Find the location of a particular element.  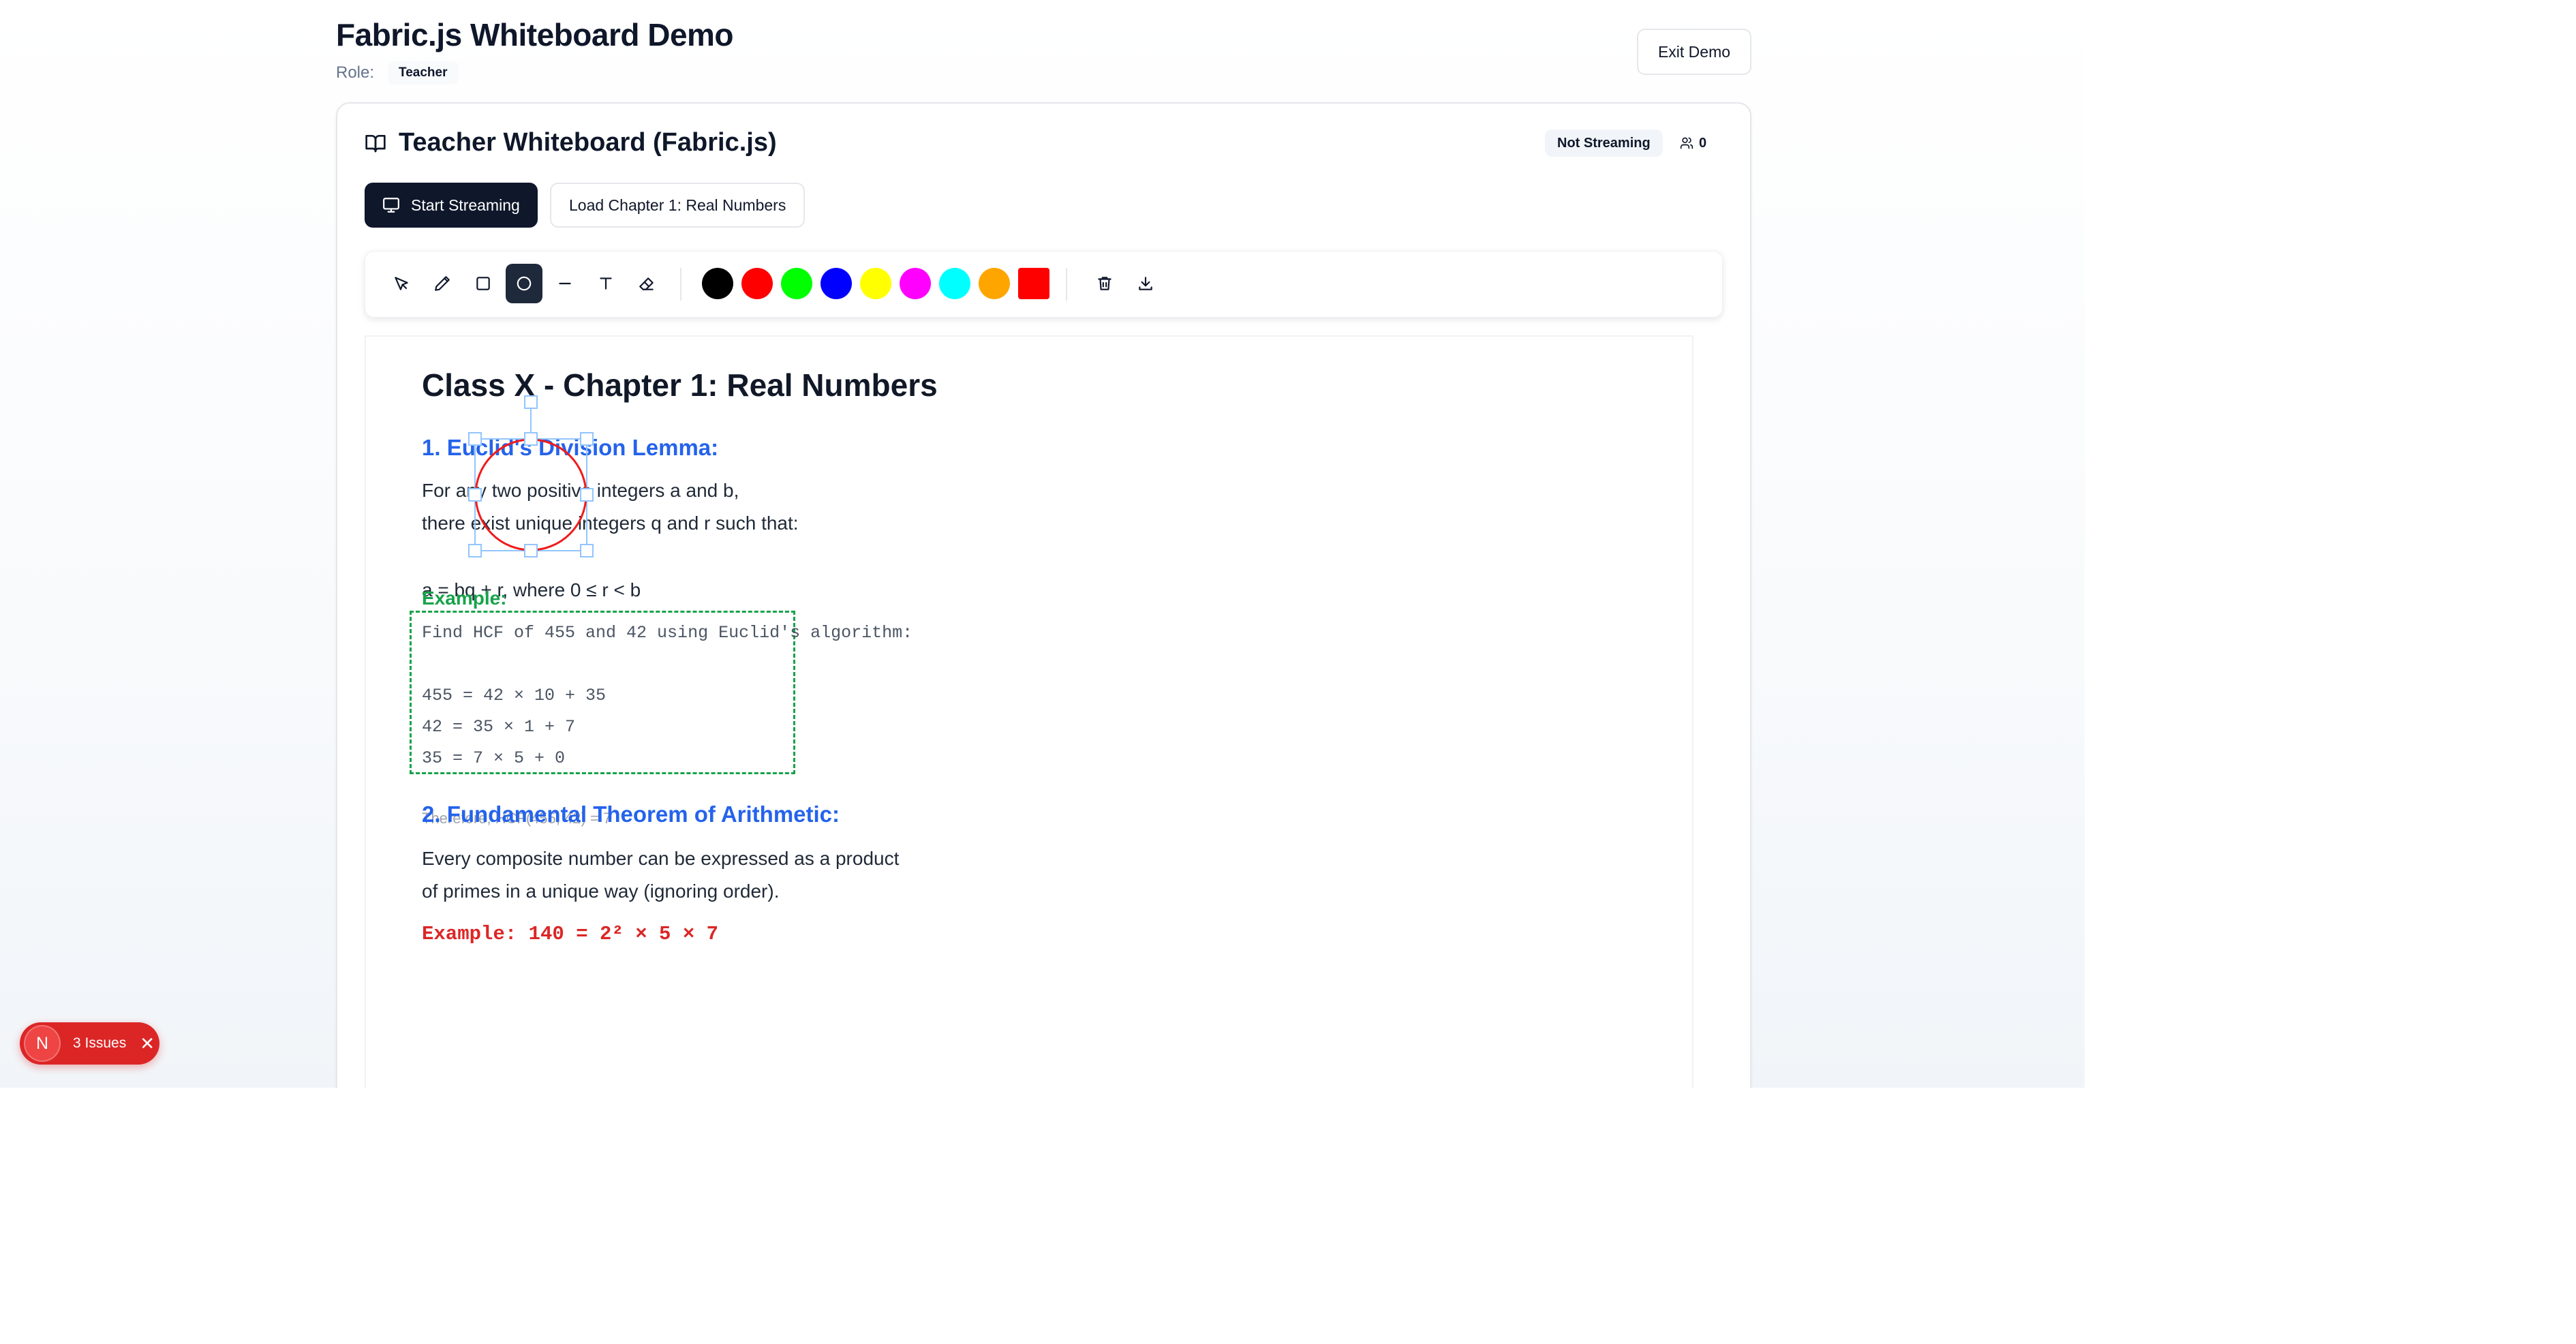

eraser-tool-button is located at coordinates (646, 283).